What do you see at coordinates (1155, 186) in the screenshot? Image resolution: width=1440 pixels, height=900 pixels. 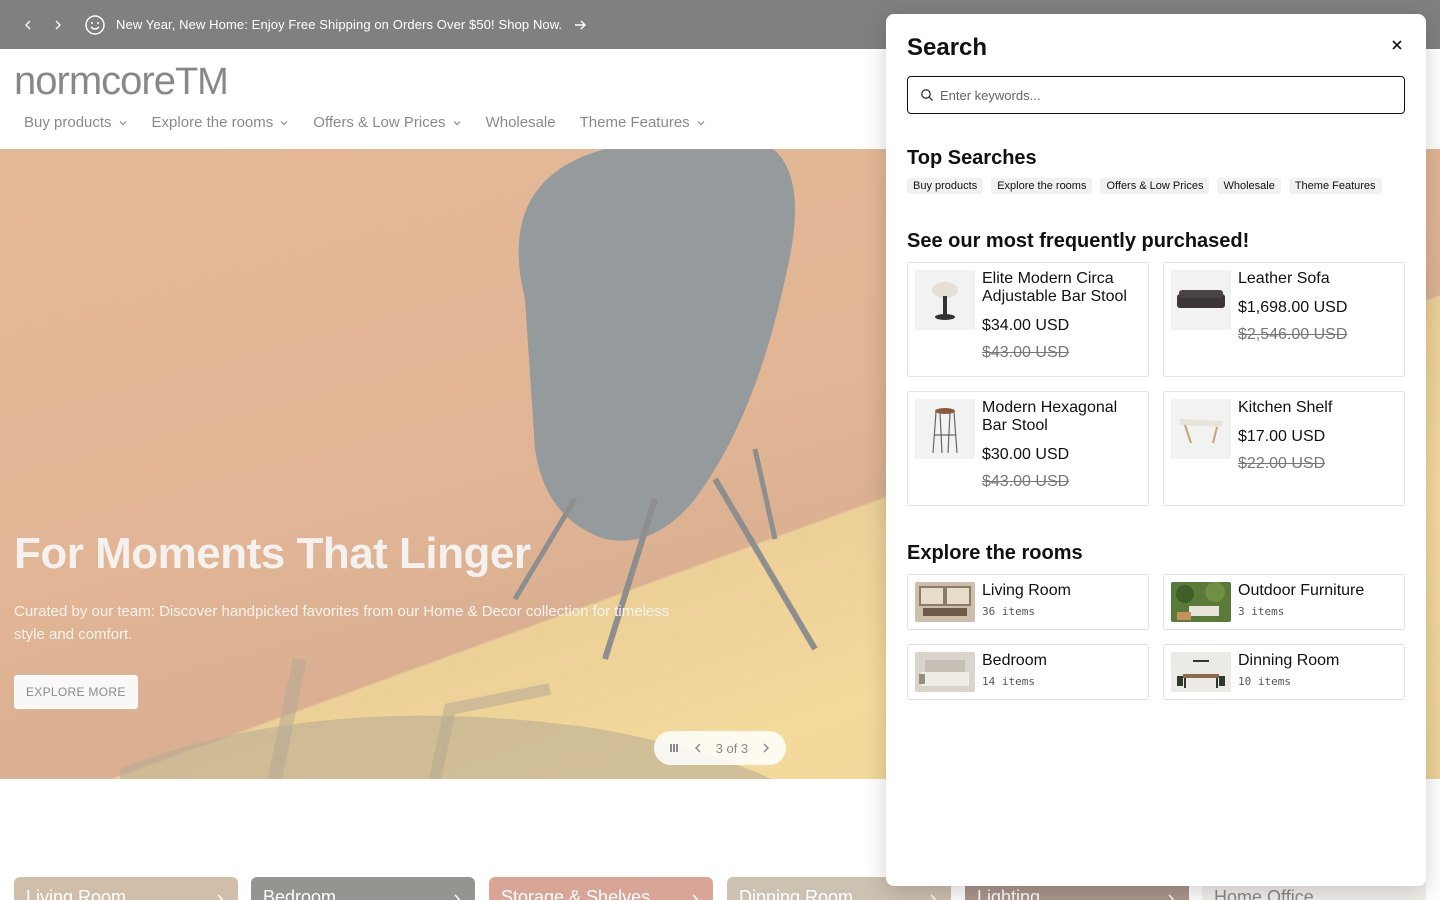 I see `top-search-chip: Offers & Low Prices` at bounding box center [1155, 186].